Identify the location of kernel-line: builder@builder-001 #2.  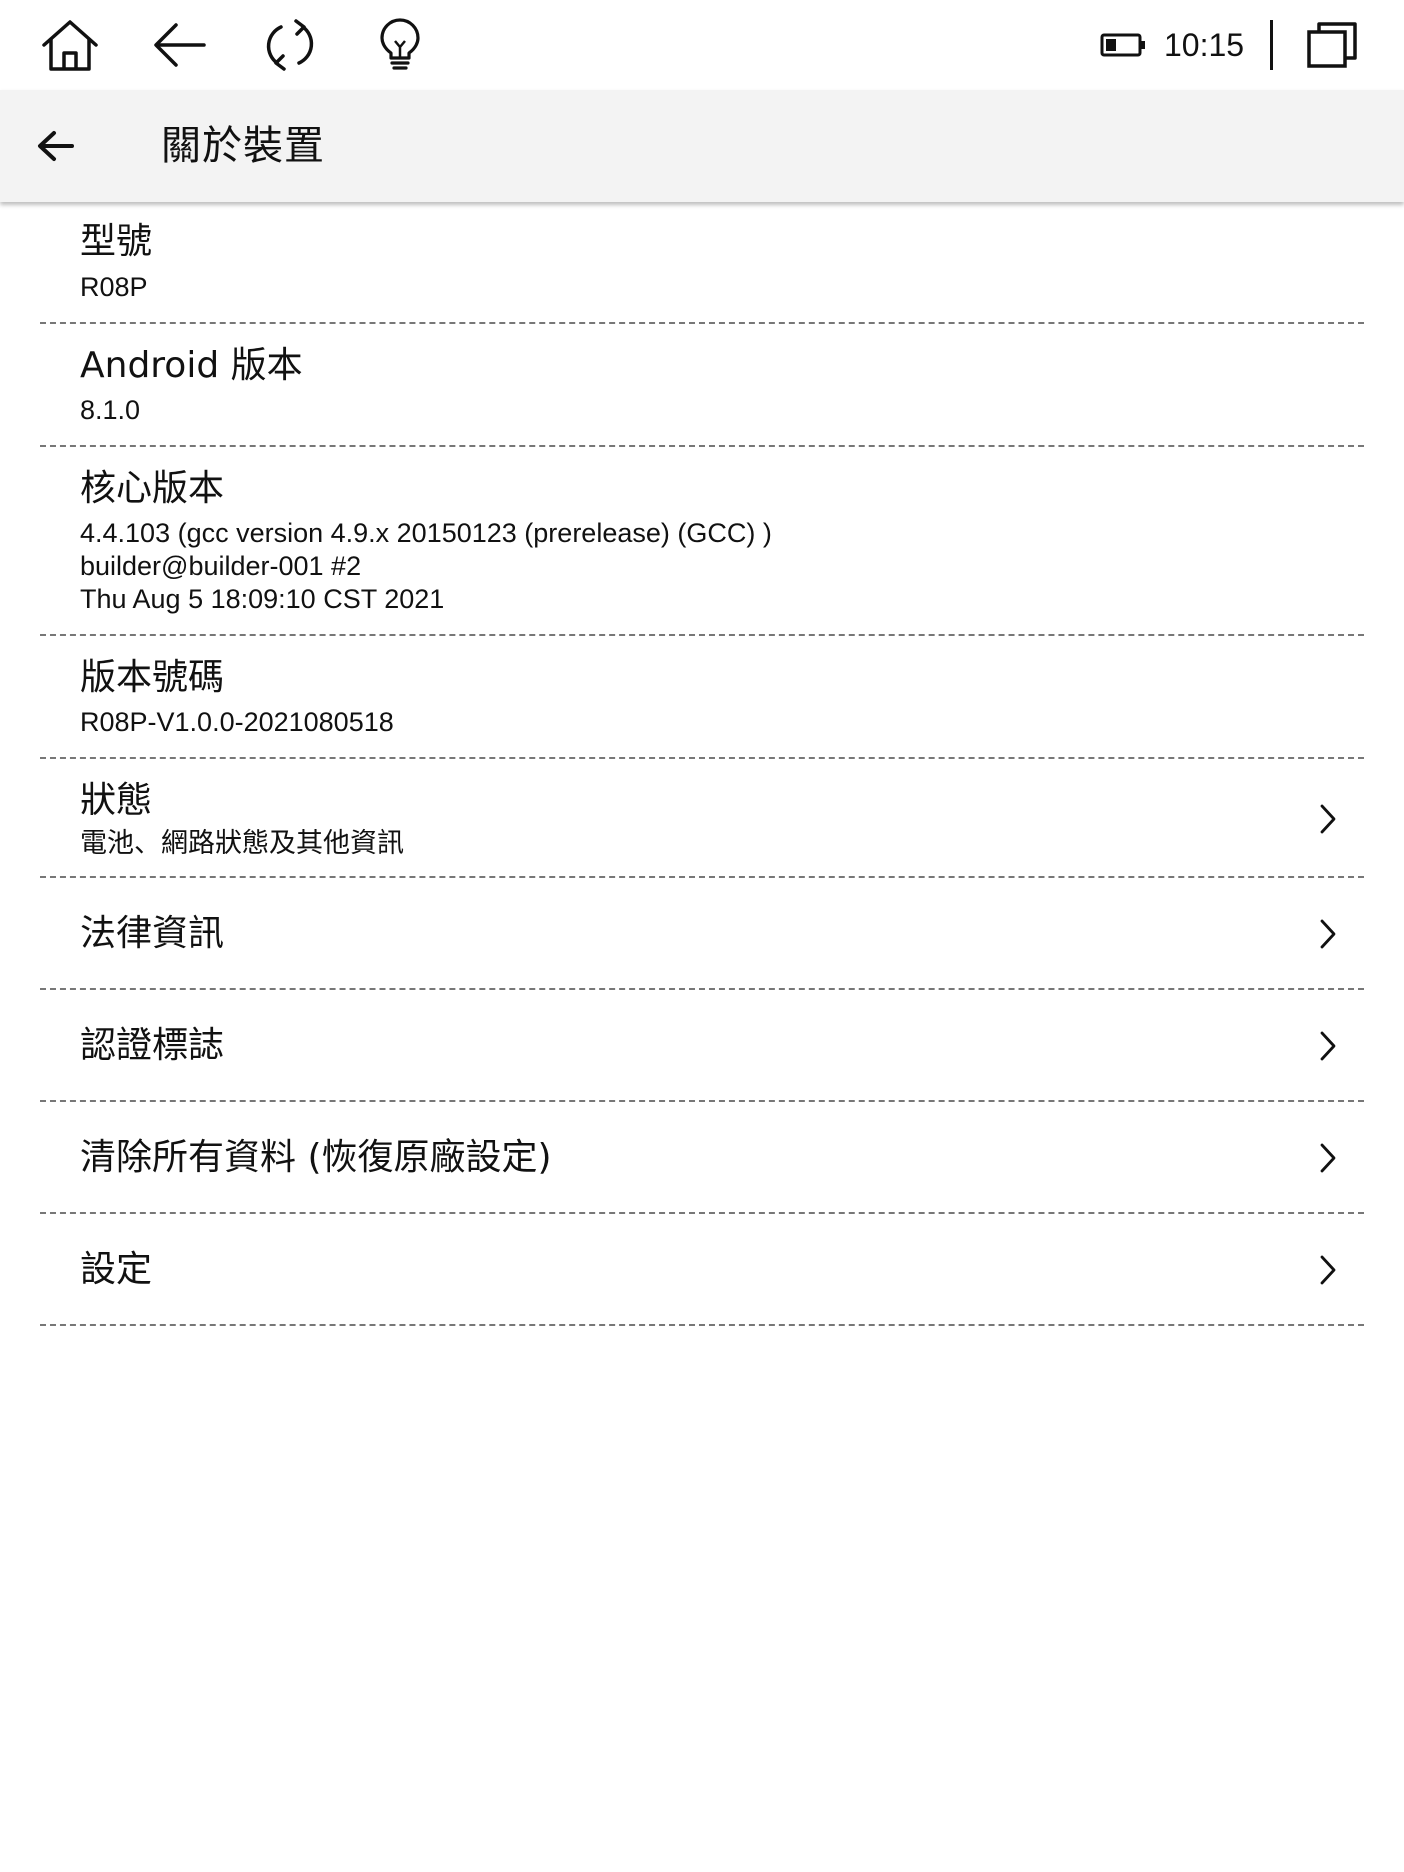
(221, 566).